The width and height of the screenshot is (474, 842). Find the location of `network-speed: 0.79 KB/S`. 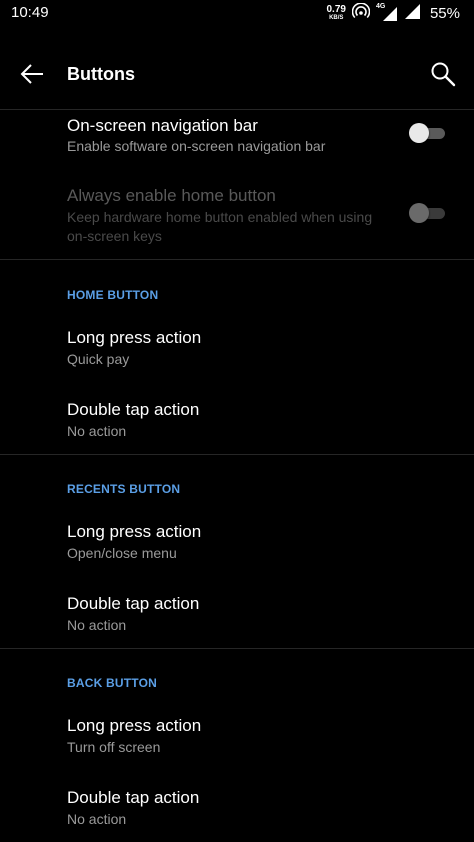

network-speed: 0.79 KB/S is located at coordinates (336, 13).